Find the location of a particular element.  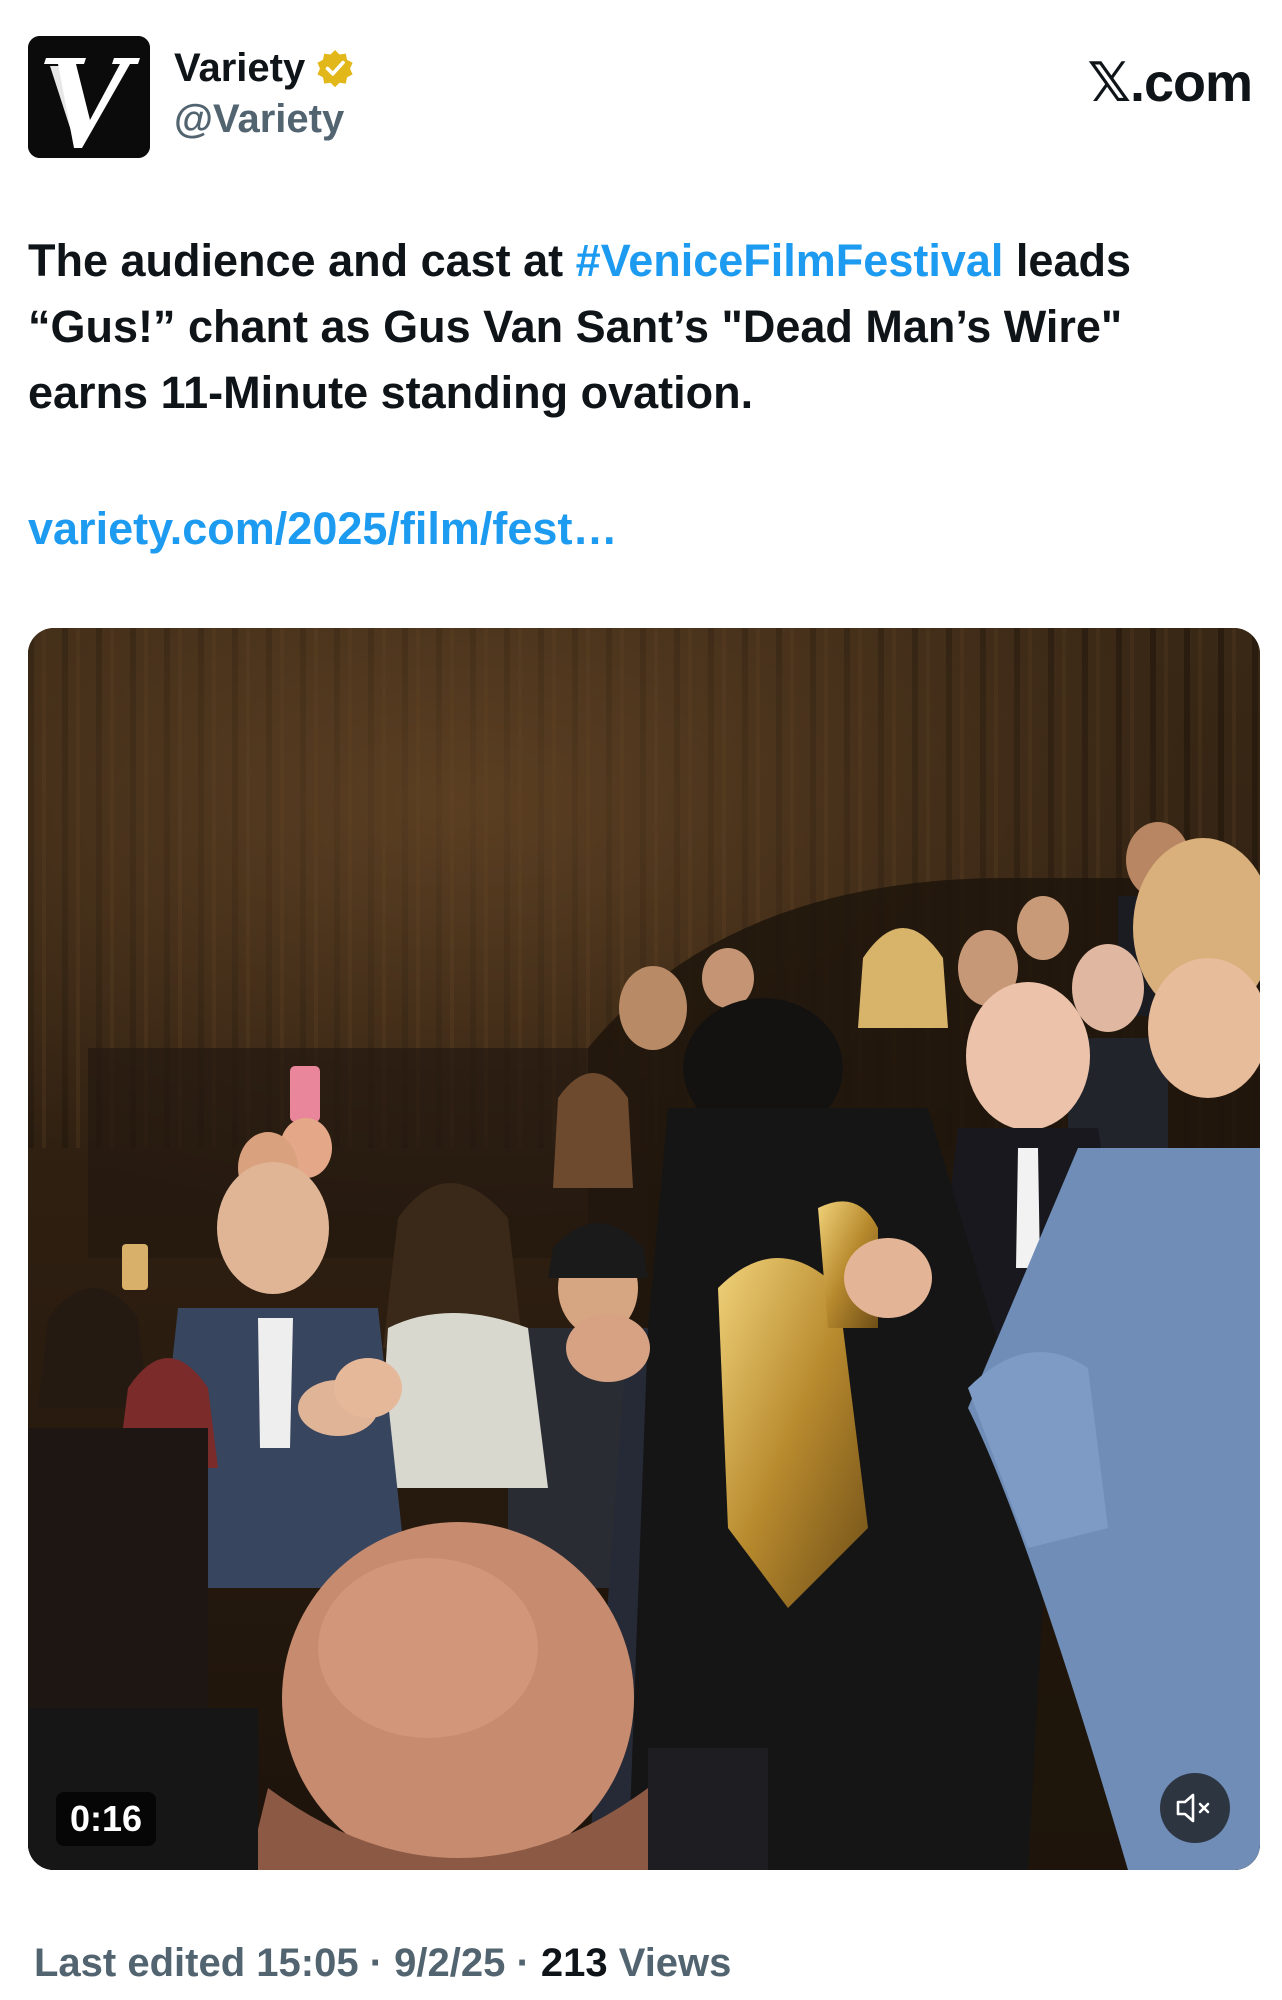

verified-badge-icon is located at coordinates (335, 68).